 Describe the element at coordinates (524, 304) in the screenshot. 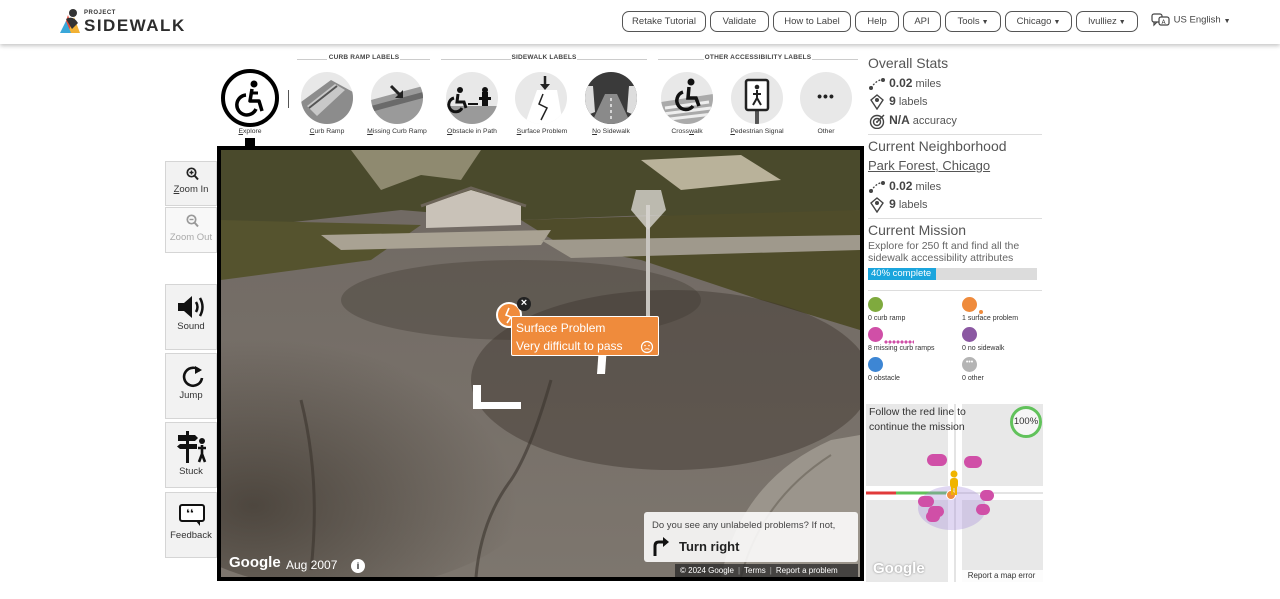

I see `delete-label-button: ×` at that location.